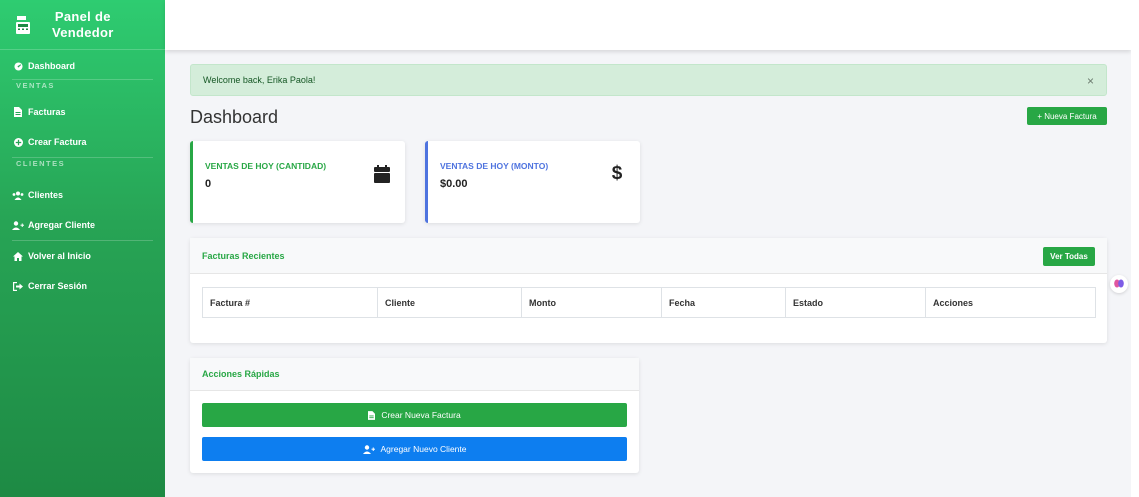 The width and height of the screenshot is (1139, 497). I want to click on sidebar-brand: Panel de Vendedor, so click(82, 25).